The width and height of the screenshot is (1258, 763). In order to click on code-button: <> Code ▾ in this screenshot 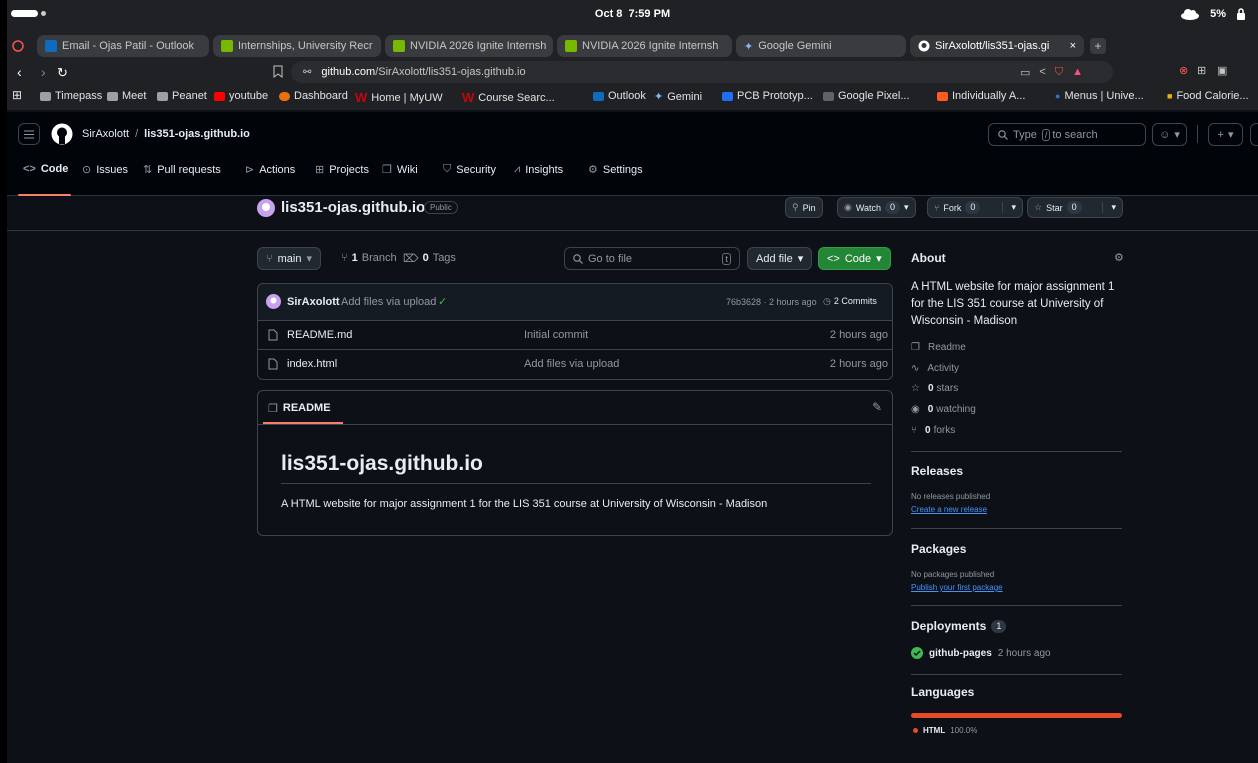, I will do `click(854, 258)`.